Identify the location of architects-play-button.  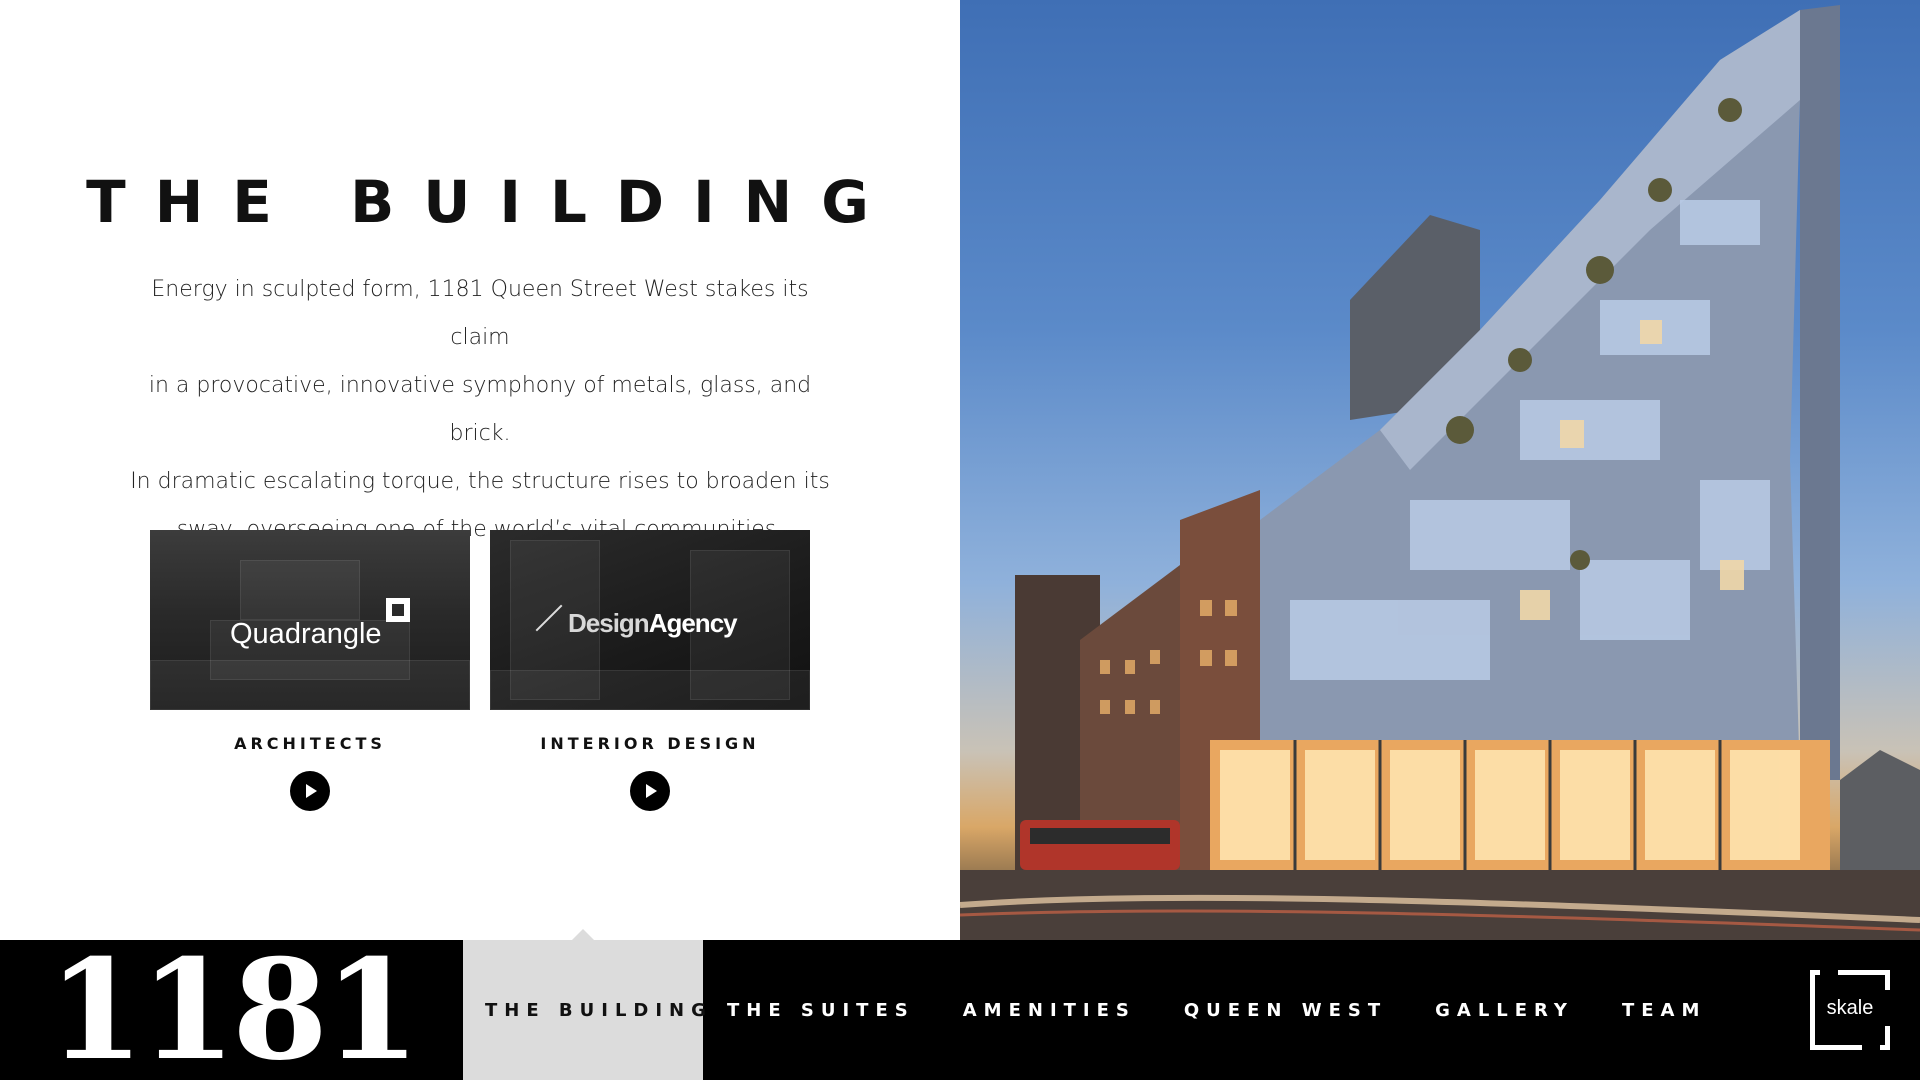
(310, 791).